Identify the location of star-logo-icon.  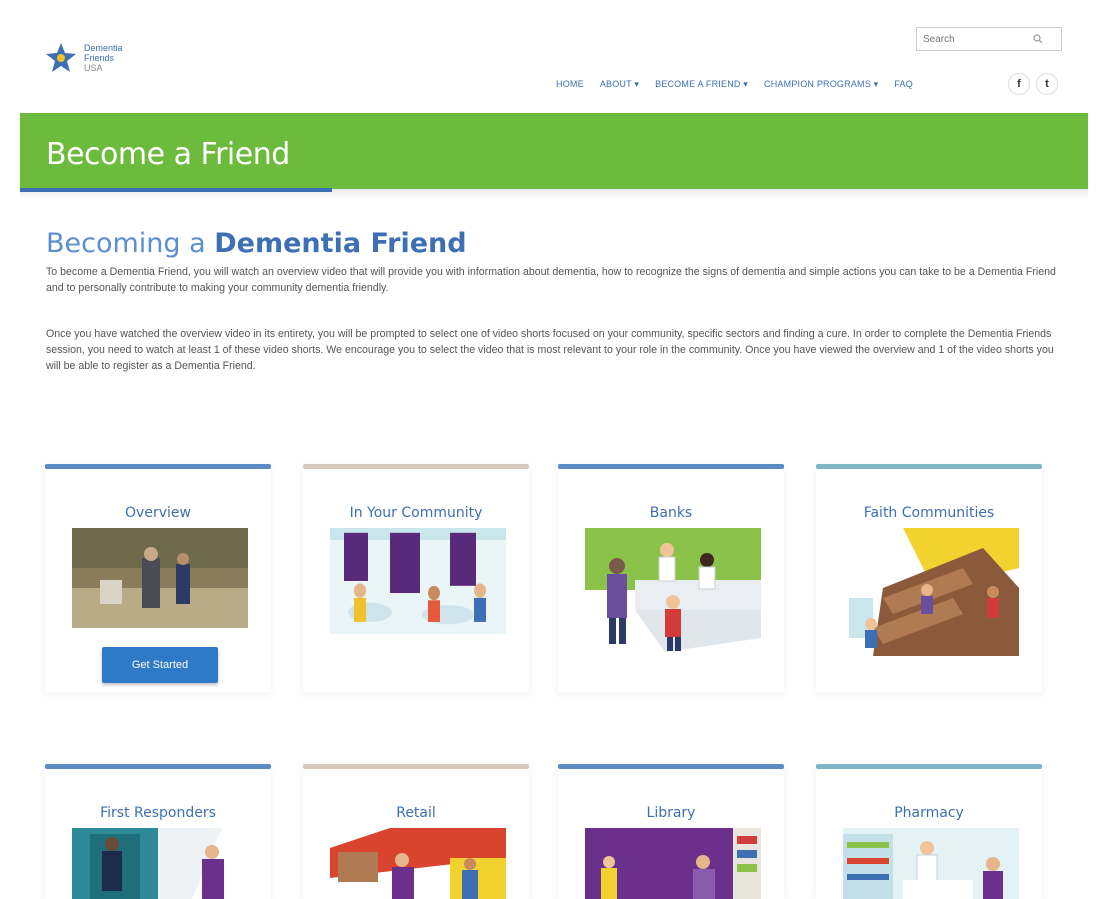
(61, 57).